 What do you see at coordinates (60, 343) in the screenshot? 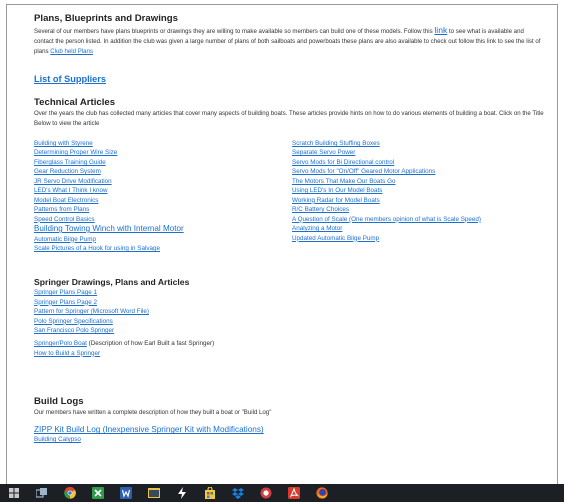
I see `springer-polo-boat-link: Springer/Polo Boat` at bounding box center [60, 343].